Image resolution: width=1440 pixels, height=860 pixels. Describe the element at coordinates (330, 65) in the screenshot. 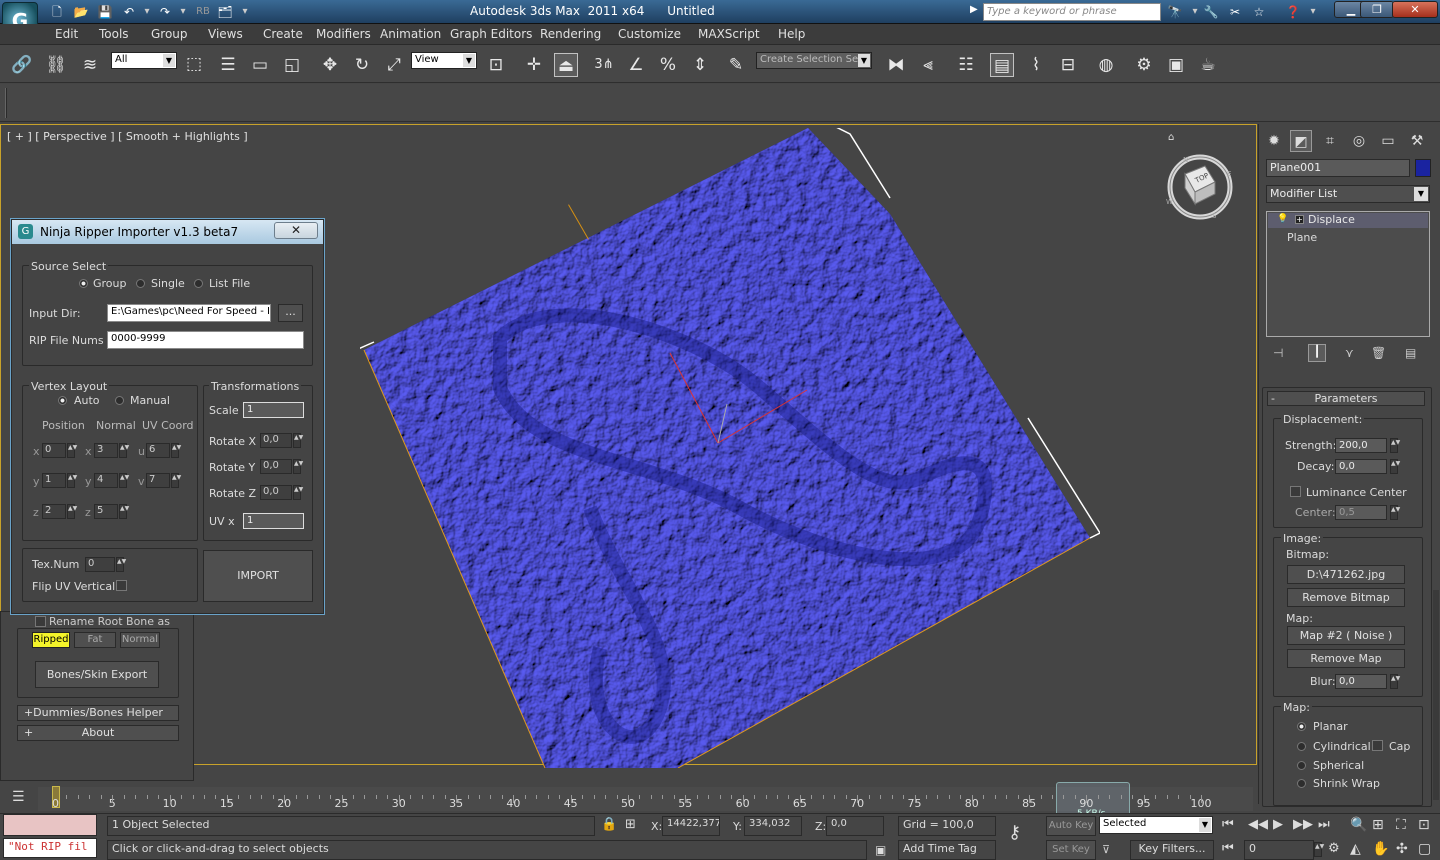

I see `select-and-move-icon: ✥` at that location.